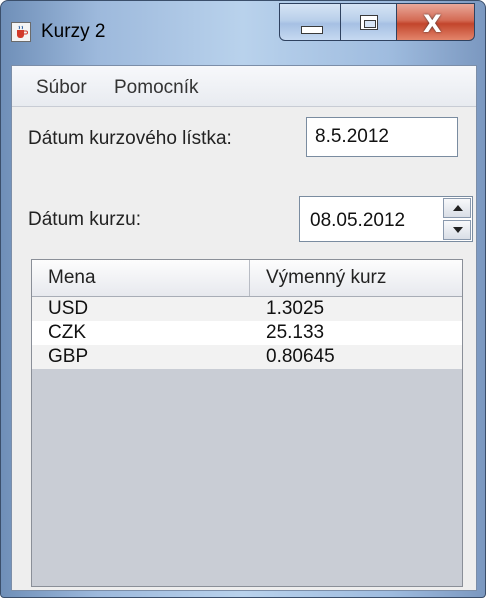  I want to click on title-bar: Kurzy 2 X, so click(243, 30).